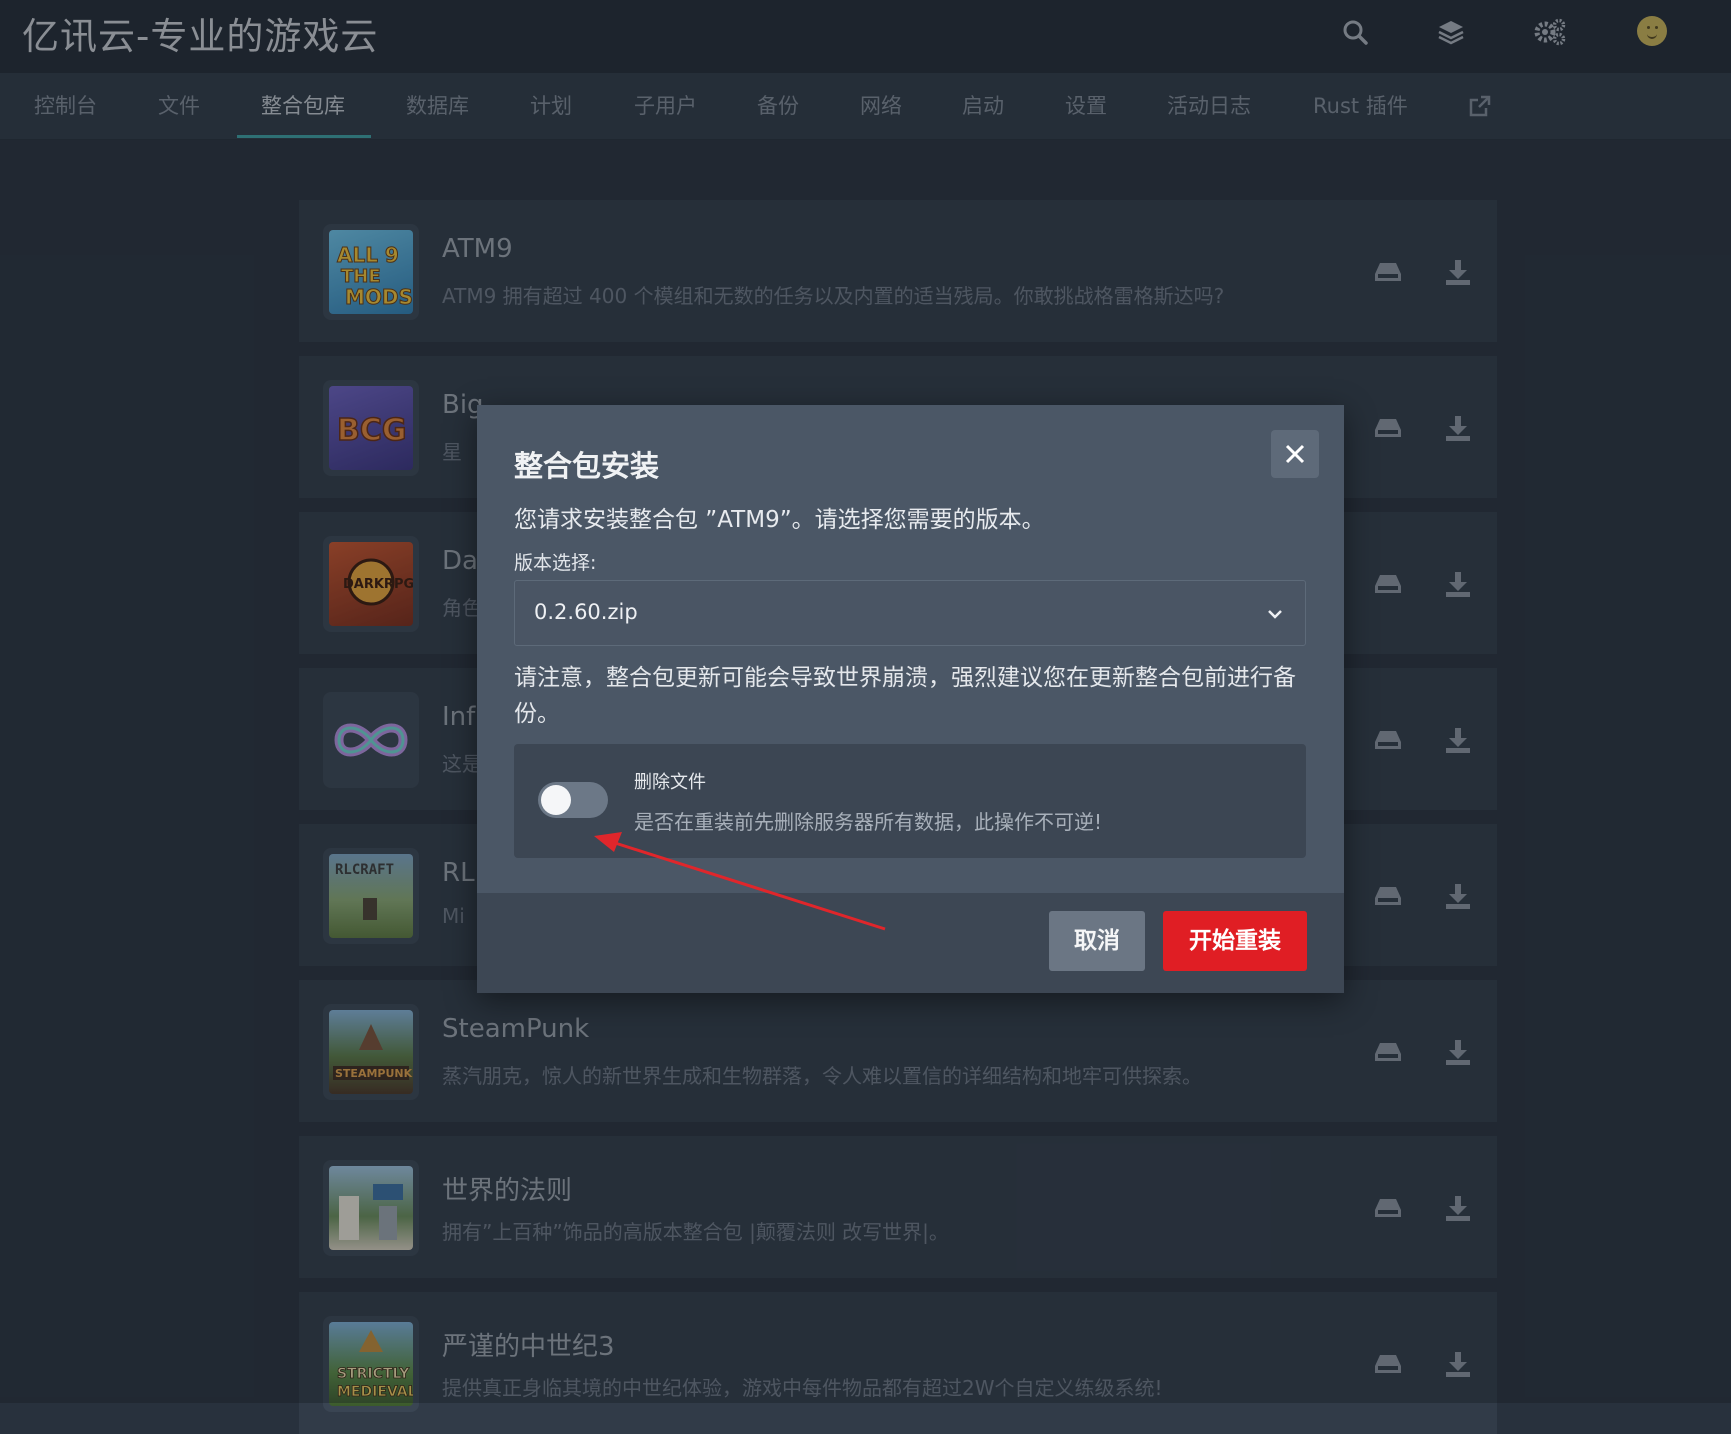 This screenshot has width=1731, height=1434. I want to click on version-label: 版本选择:, so click(555, 563).